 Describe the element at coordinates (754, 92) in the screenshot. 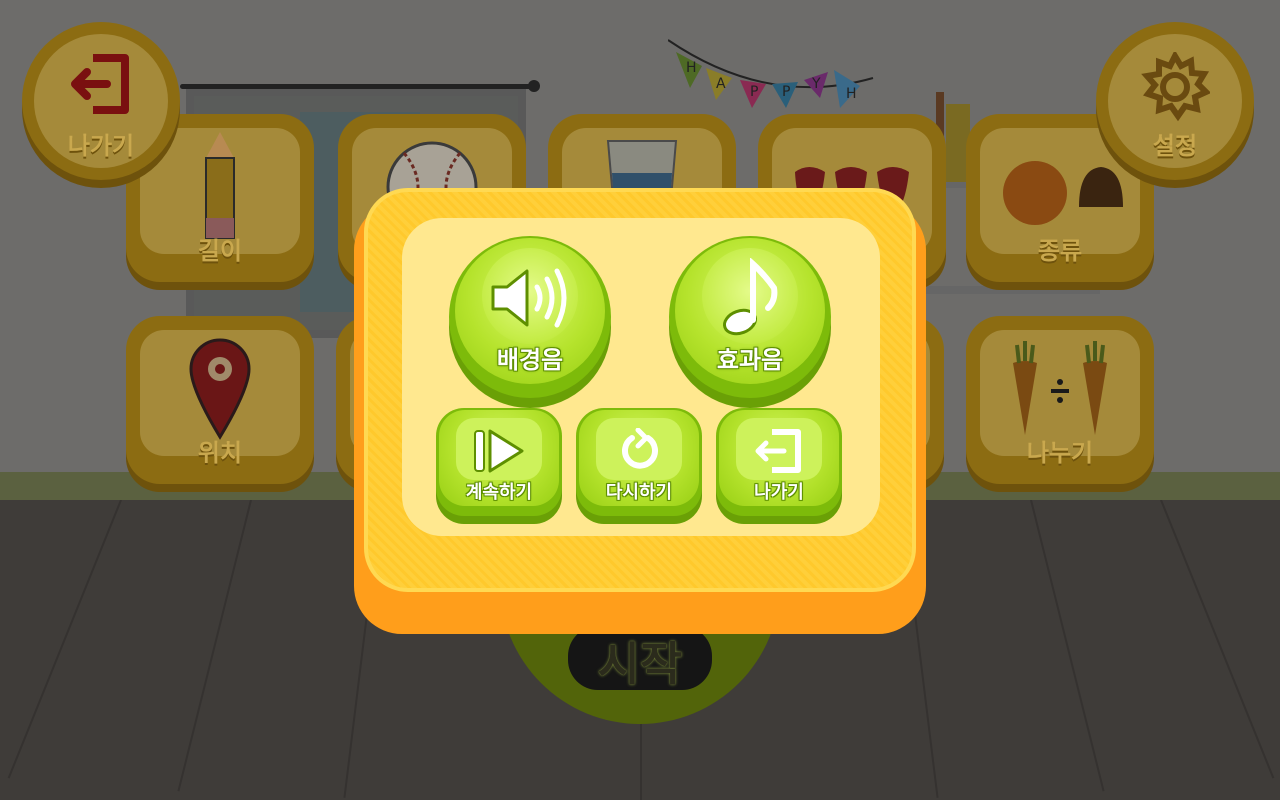

I see `bunting-letter-3: P` at that location.